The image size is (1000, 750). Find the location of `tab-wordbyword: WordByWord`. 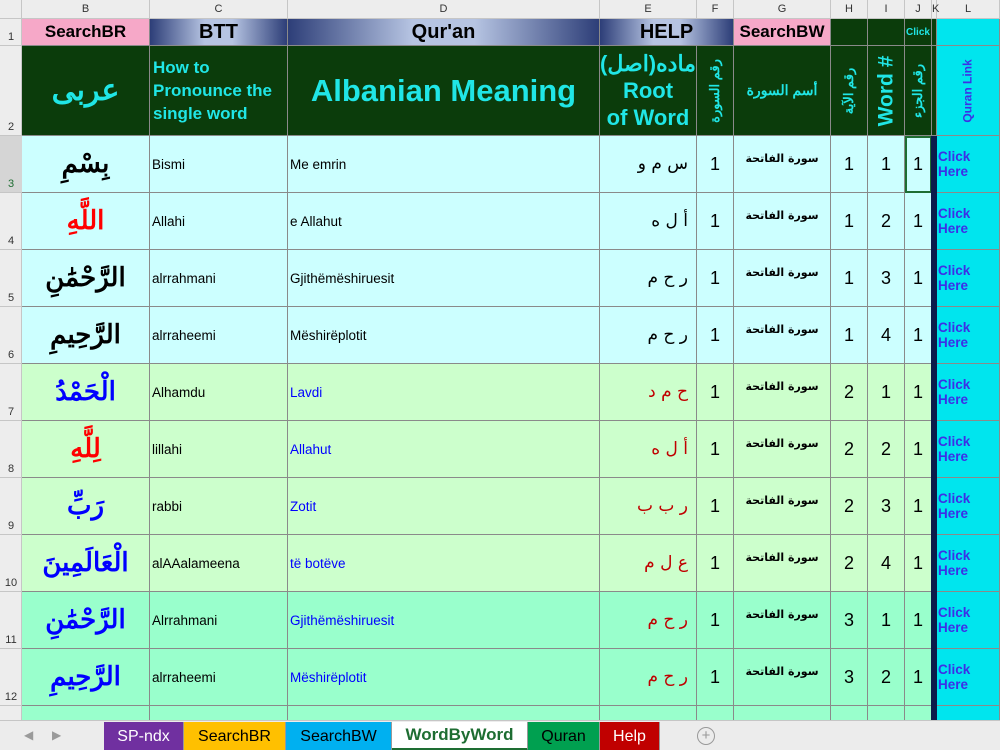

tab-wordbyword: WordByWord is located at coordinates (460, 736).